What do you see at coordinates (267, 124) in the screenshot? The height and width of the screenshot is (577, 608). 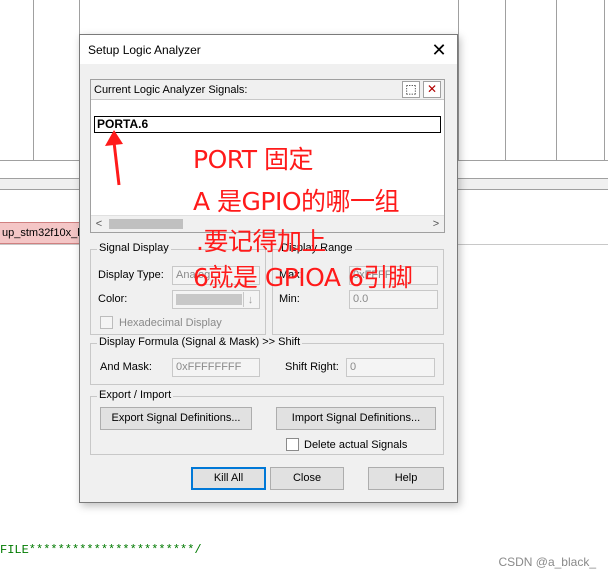 I see `signal-entry-input: PORTA.6` at bounding box center [267, 124].